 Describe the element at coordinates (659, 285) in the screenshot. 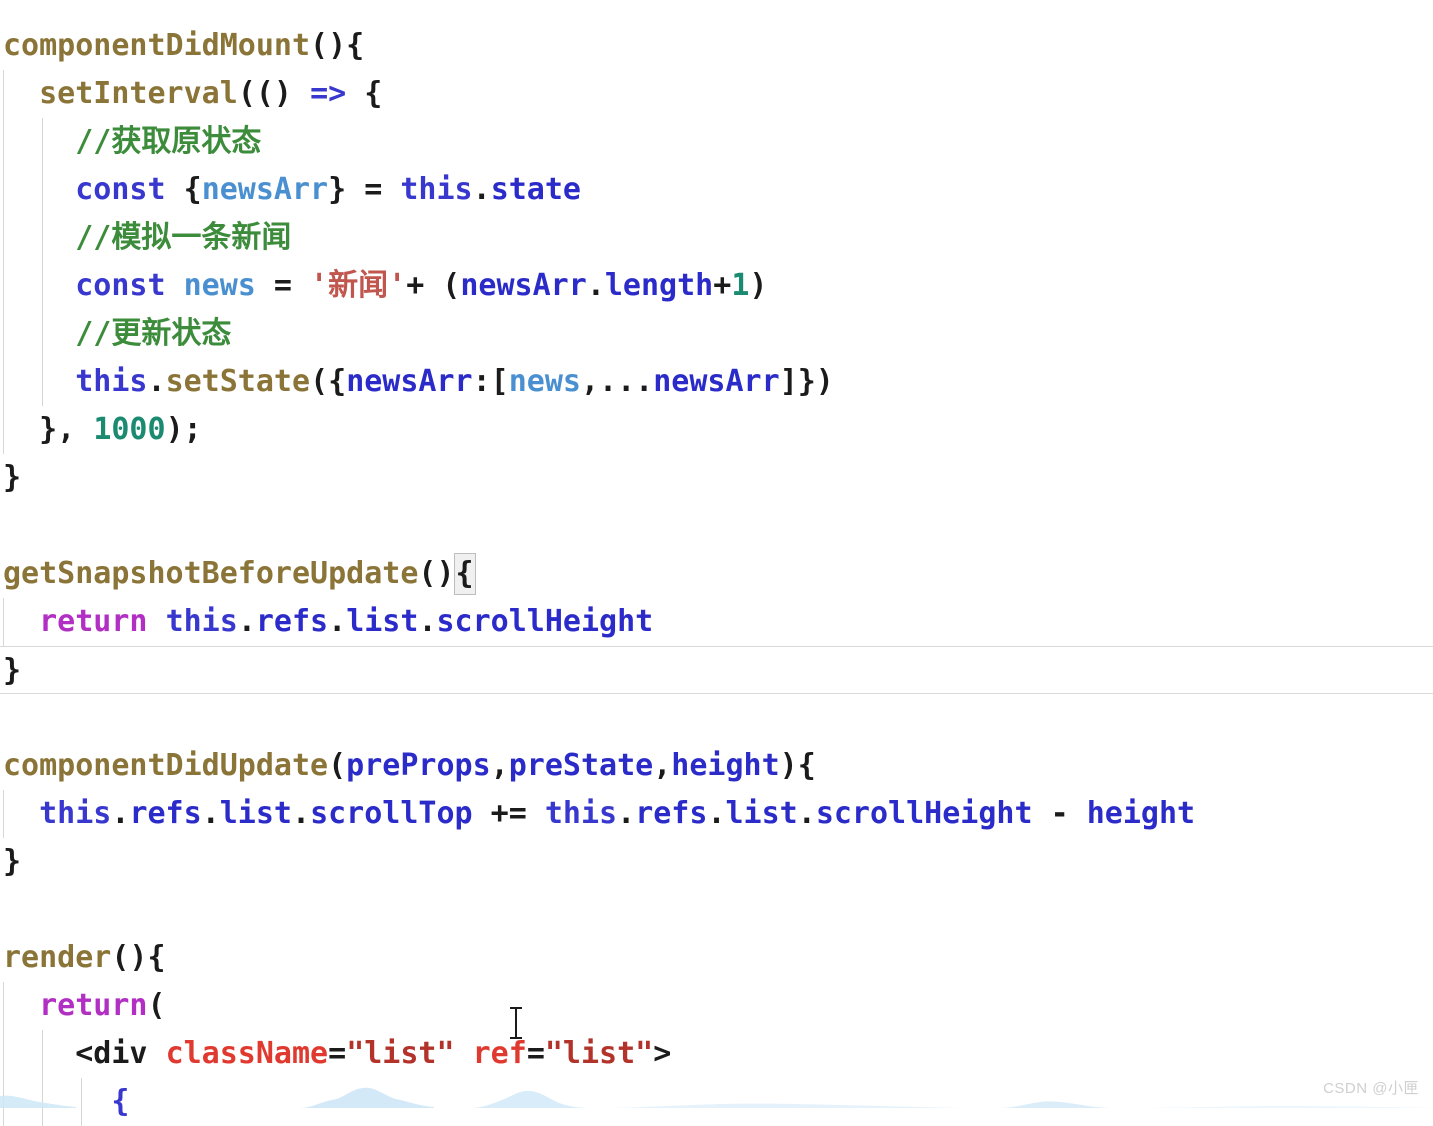

I see `code-token: length` at that location.